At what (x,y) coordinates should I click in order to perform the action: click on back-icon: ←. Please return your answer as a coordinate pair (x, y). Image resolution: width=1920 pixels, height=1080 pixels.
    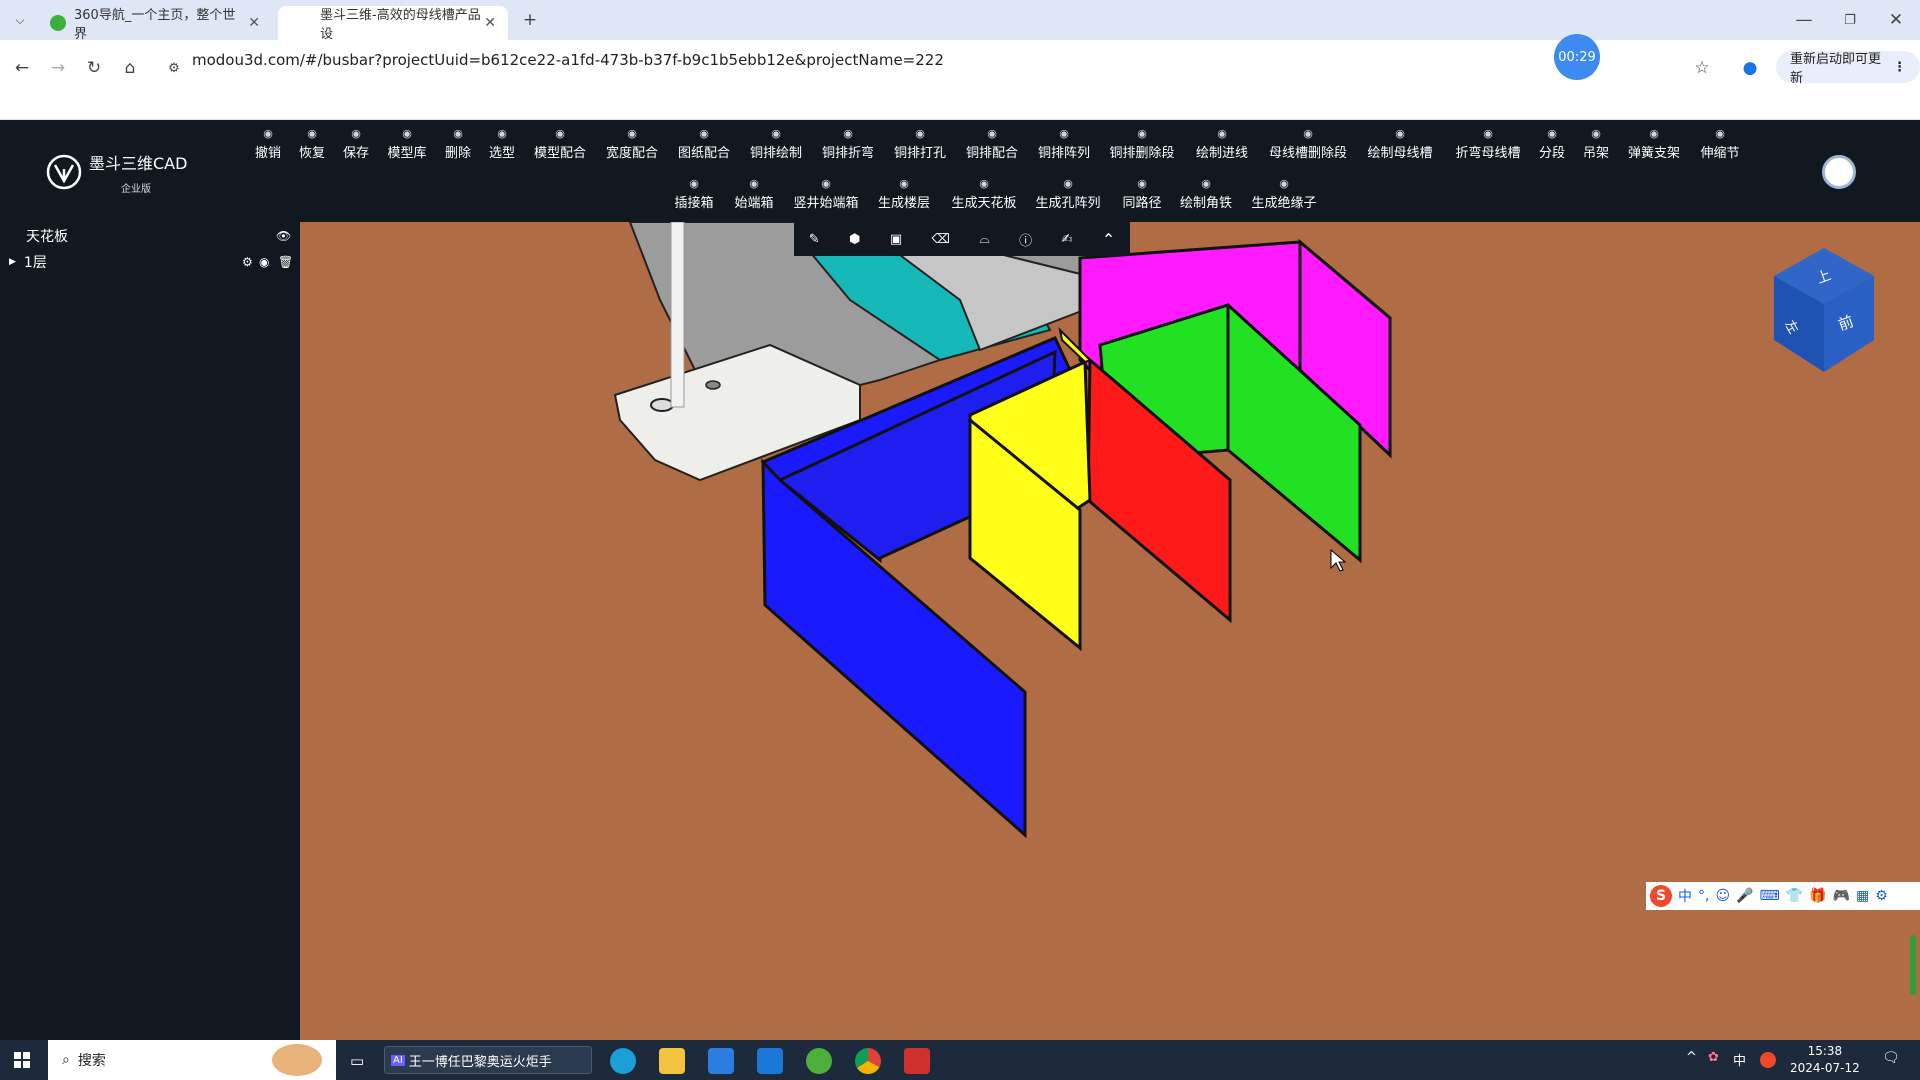
    Looking at the image, I should click on (22, 68).